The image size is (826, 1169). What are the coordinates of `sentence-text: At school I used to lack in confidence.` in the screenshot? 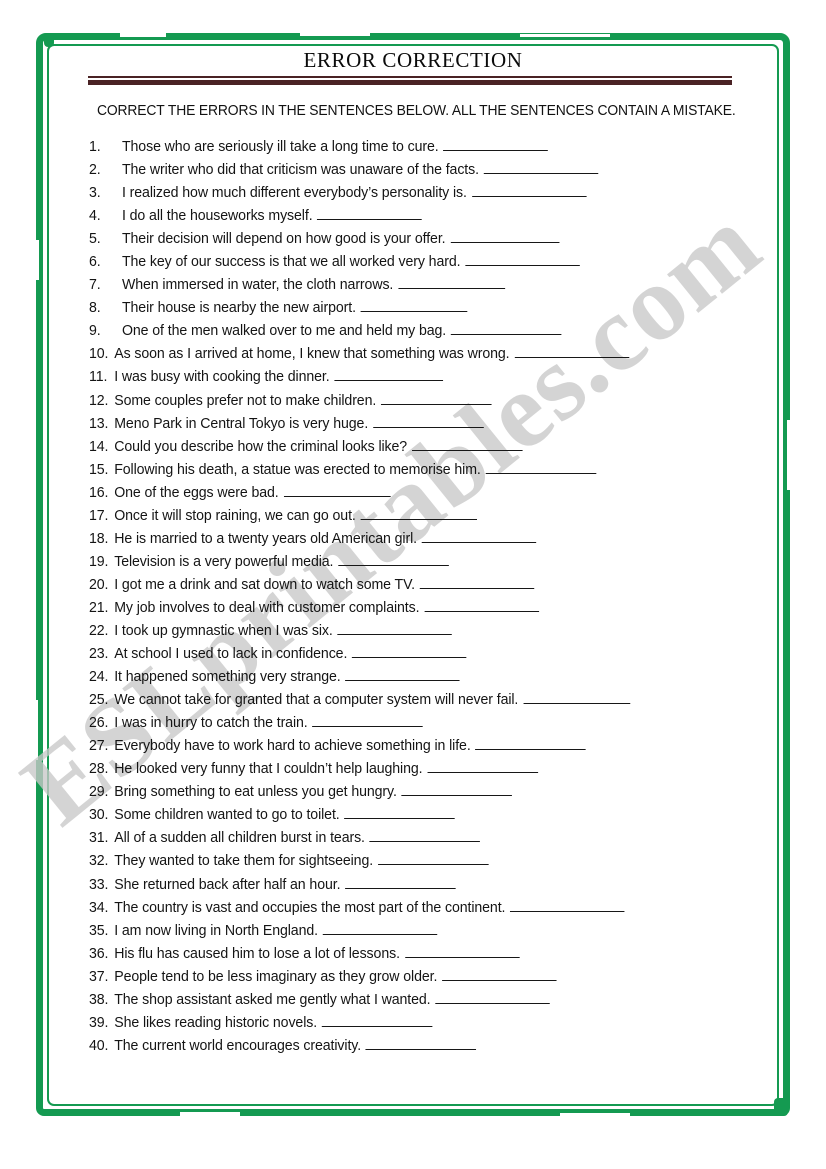 It's located at (231, 654).